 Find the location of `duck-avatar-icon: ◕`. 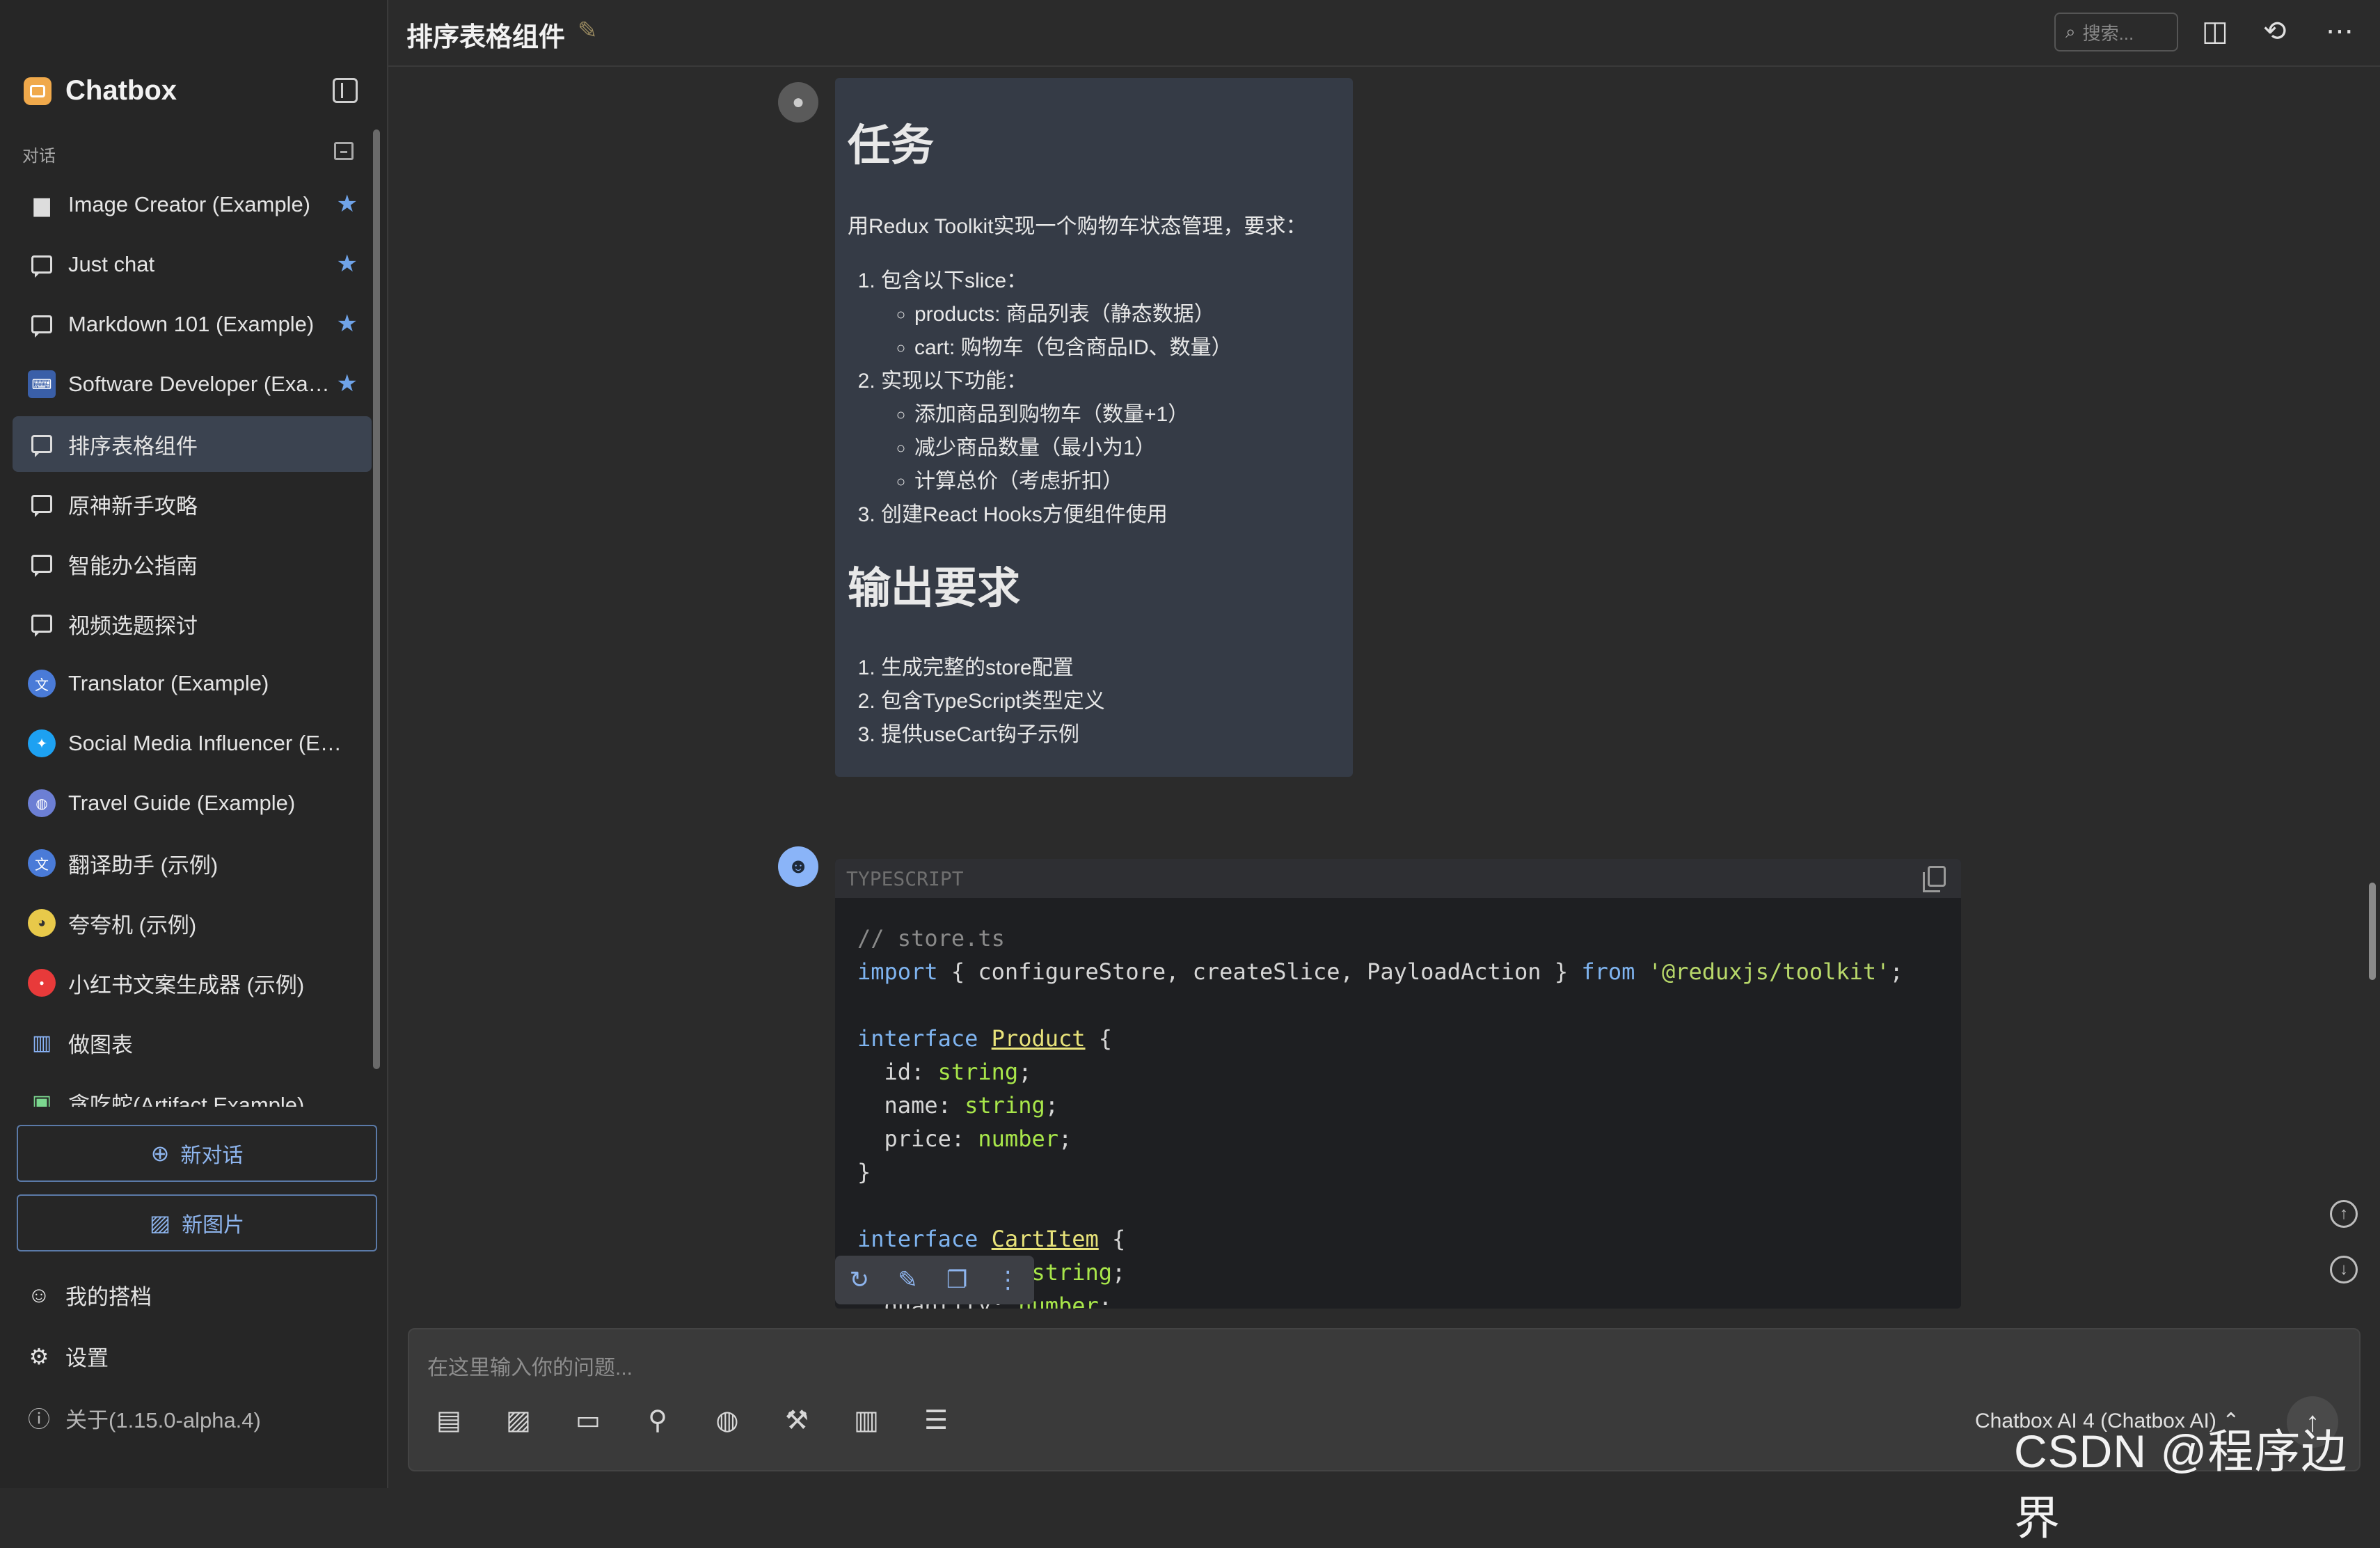

duck-avatar-icon: ◕ is located at coordinates (42, 923).